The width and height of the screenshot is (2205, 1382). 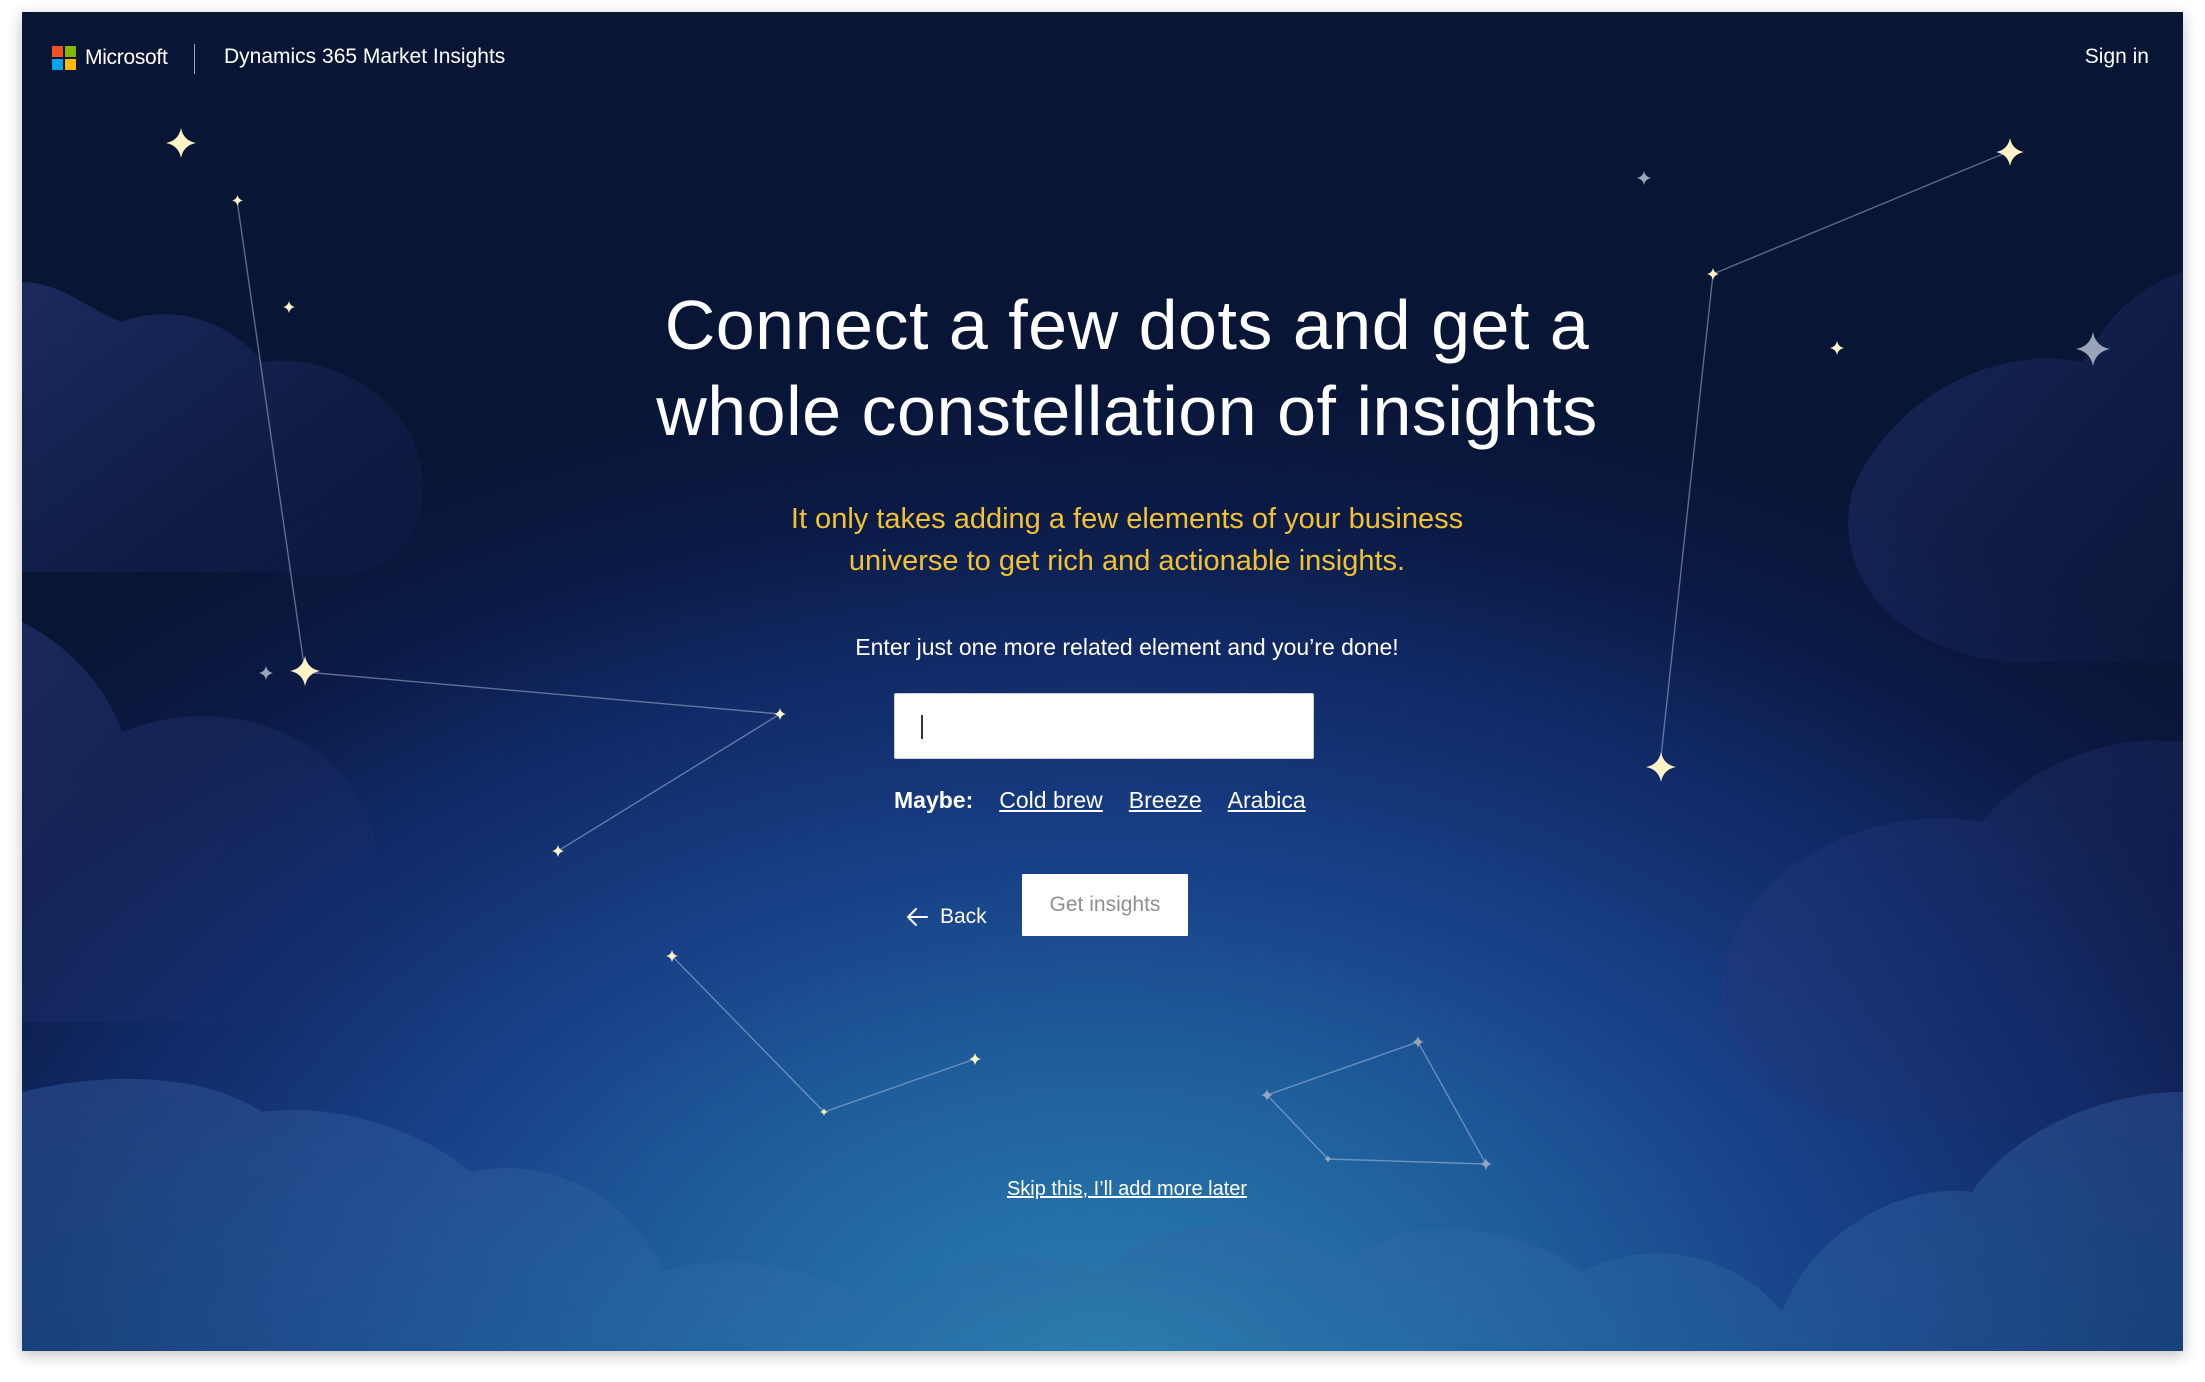 I want to click on arrow-left-icon, so click(x=917, y=917).